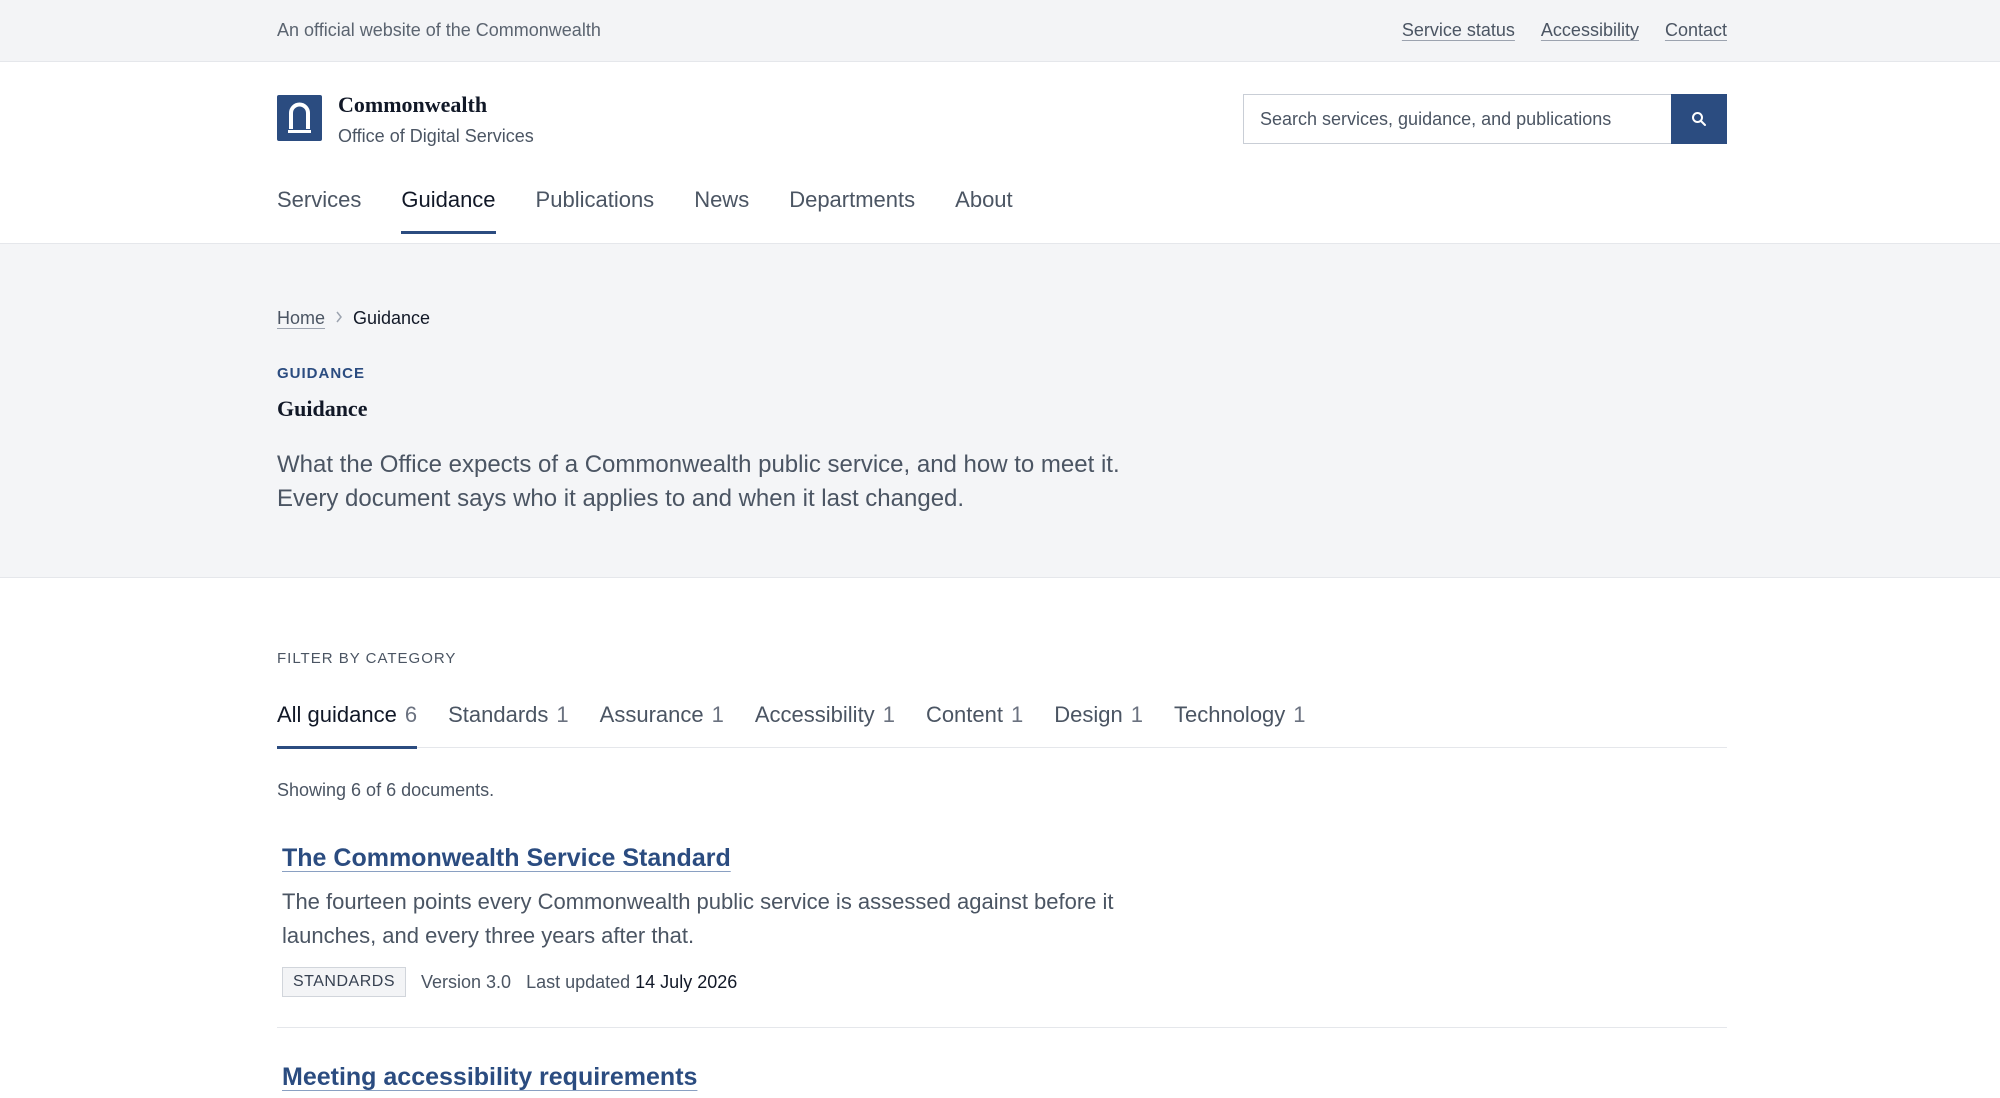 This screenshot has height=1098, width=2000. Describe the element at coordinates (337, 714) in the screenshot. I see `filter-tab-label: All guidance` at that location.